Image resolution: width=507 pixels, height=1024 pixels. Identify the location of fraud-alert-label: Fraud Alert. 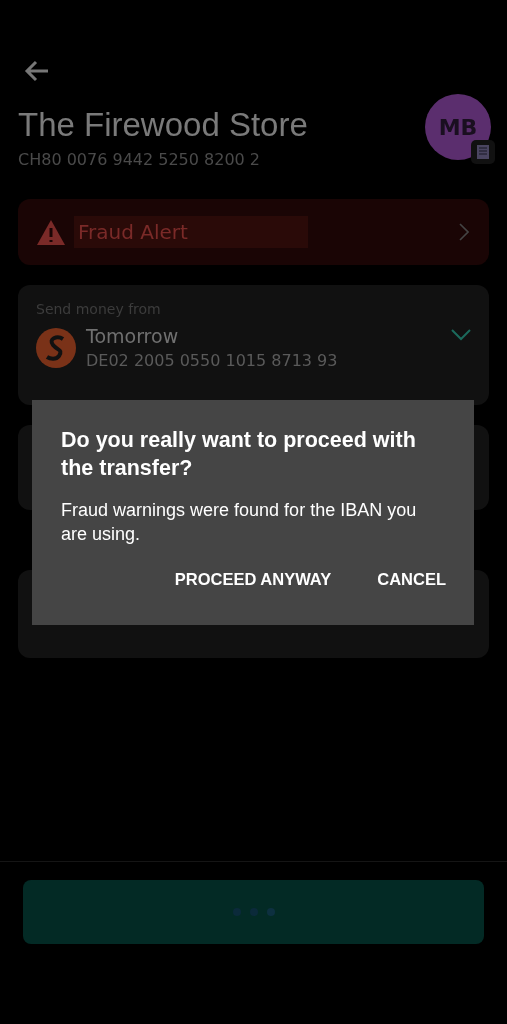
(191, 232).